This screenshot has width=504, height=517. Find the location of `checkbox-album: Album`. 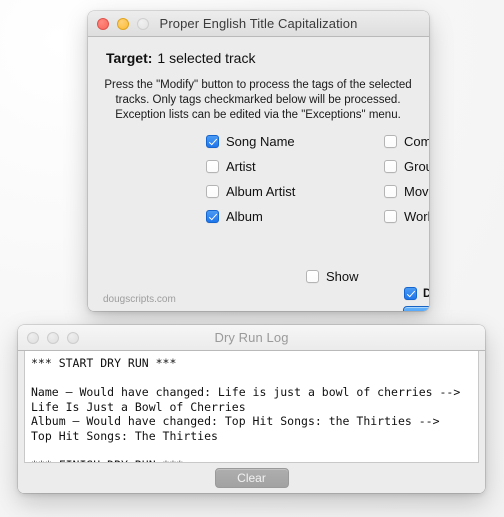

checkbox-album: Album is located at coordinates (234, 216).